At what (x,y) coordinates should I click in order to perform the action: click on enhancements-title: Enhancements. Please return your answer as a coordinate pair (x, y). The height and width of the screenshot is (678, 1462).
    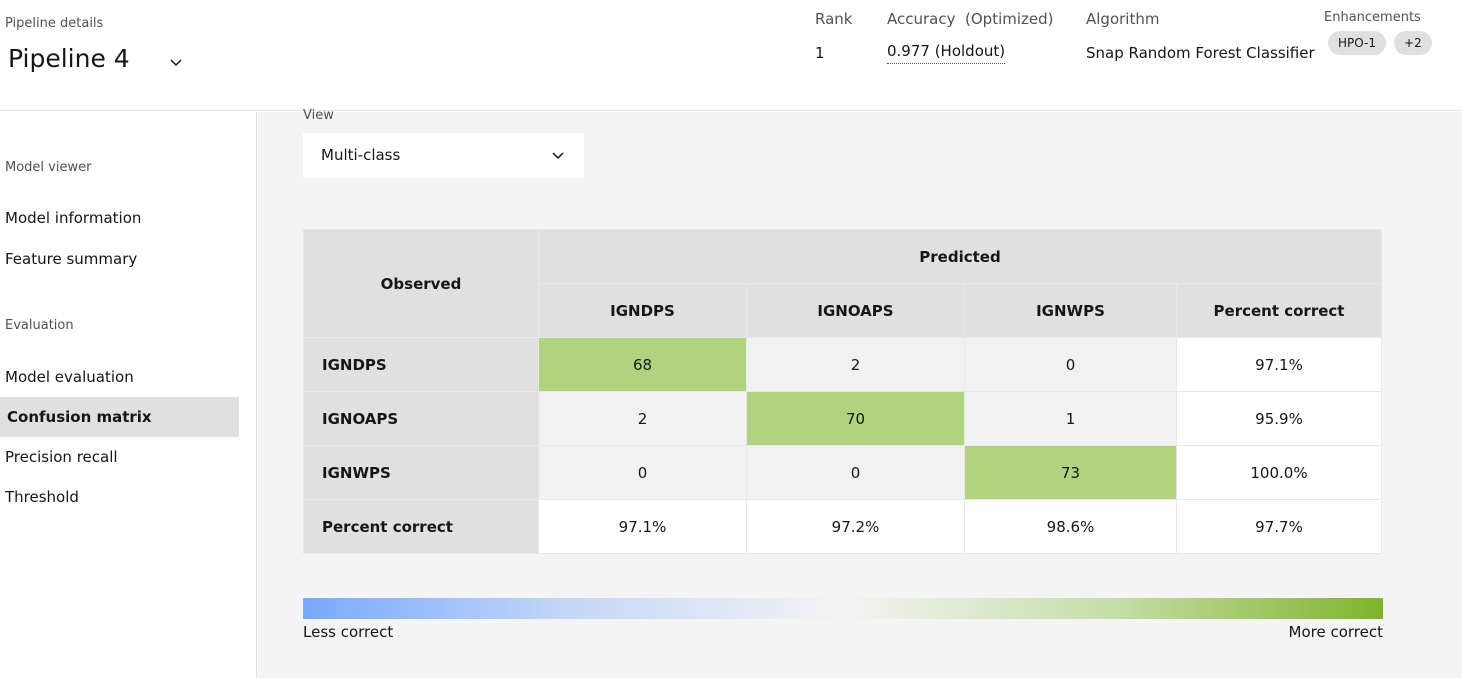
    Looking at the image, I should click on (1372, 17).